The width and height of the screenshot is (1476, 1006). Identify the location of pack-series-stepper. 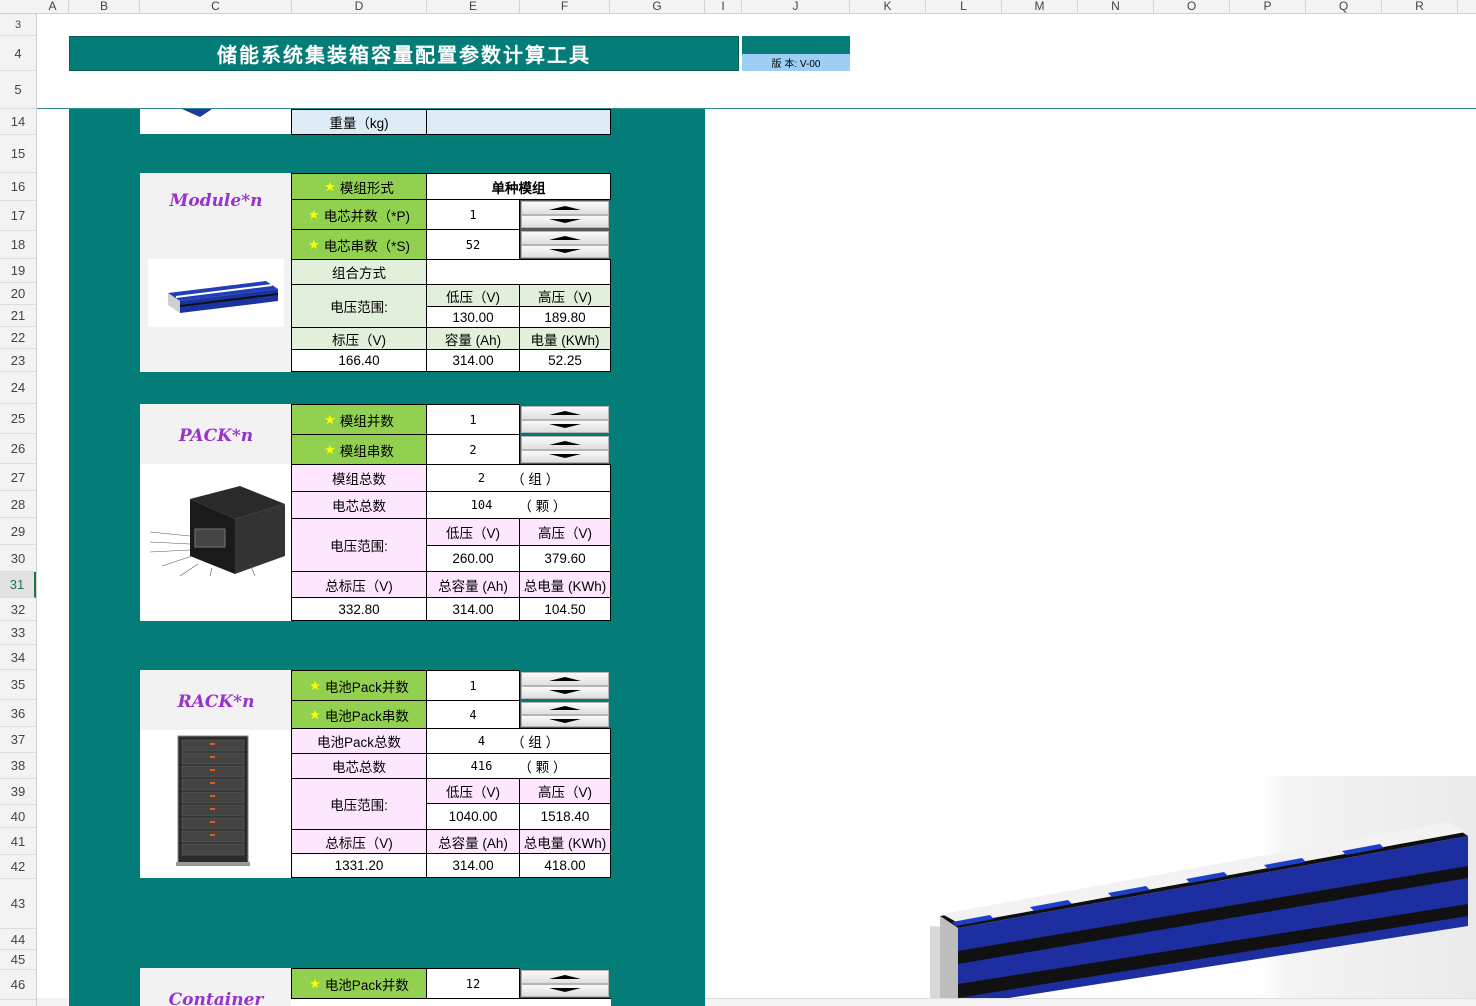
(565, 449).